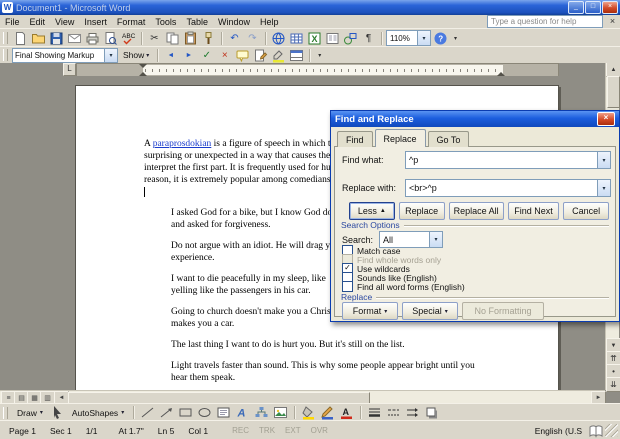 The height and width of the screenshot is (439, 620). Describe the element at coordinates (374, 412) in the screenshot. I see `line-style-icon` at that location.